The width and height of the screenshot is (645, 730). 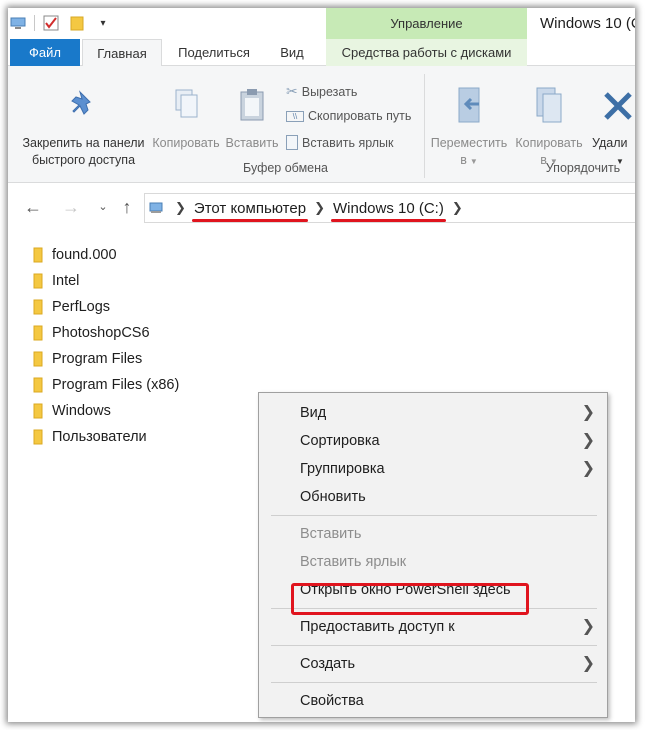 What do you see at coordinates (433, 441) in the screenshot?
I see `menu-item-sort: Сортировка ❯` at bounding box center [433, 441].